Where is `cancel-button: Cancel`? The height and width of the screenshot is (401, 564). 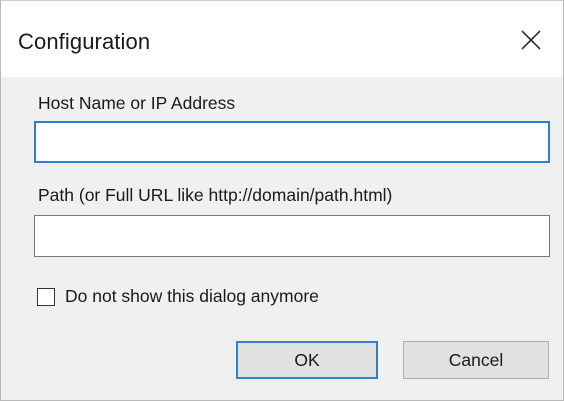
cancel-button: Cancel is located at coordinates (476, 360).